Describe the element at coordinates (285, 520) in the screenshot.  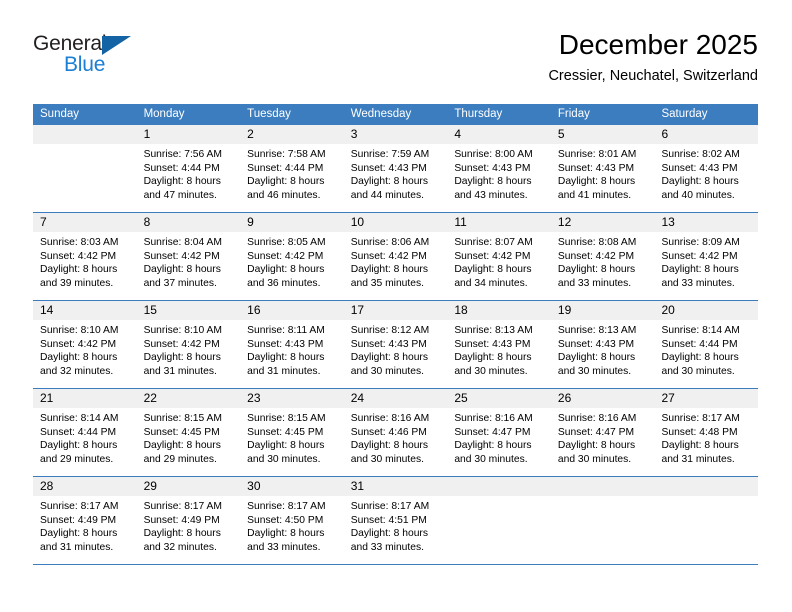
I see `day-detail-line: Sunset: 4:50 PM` at that location.